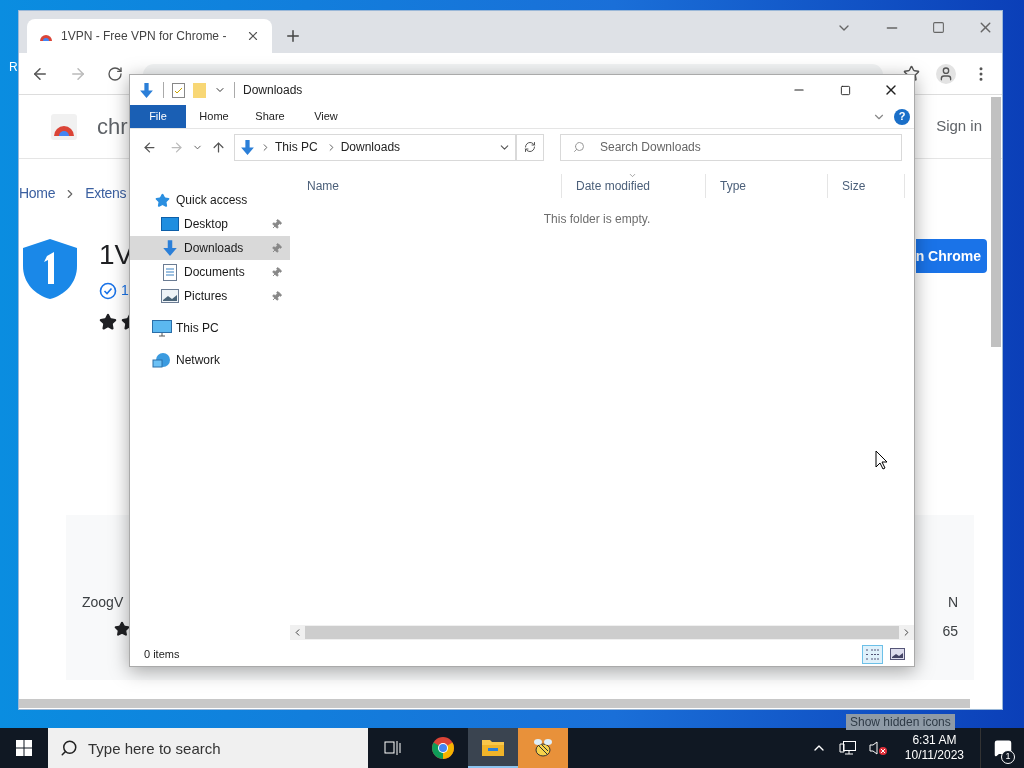 The width and height of the screenshot is (1024, 768). I want to click on horizontal-scrollbar-thumb, so click(602, 632).